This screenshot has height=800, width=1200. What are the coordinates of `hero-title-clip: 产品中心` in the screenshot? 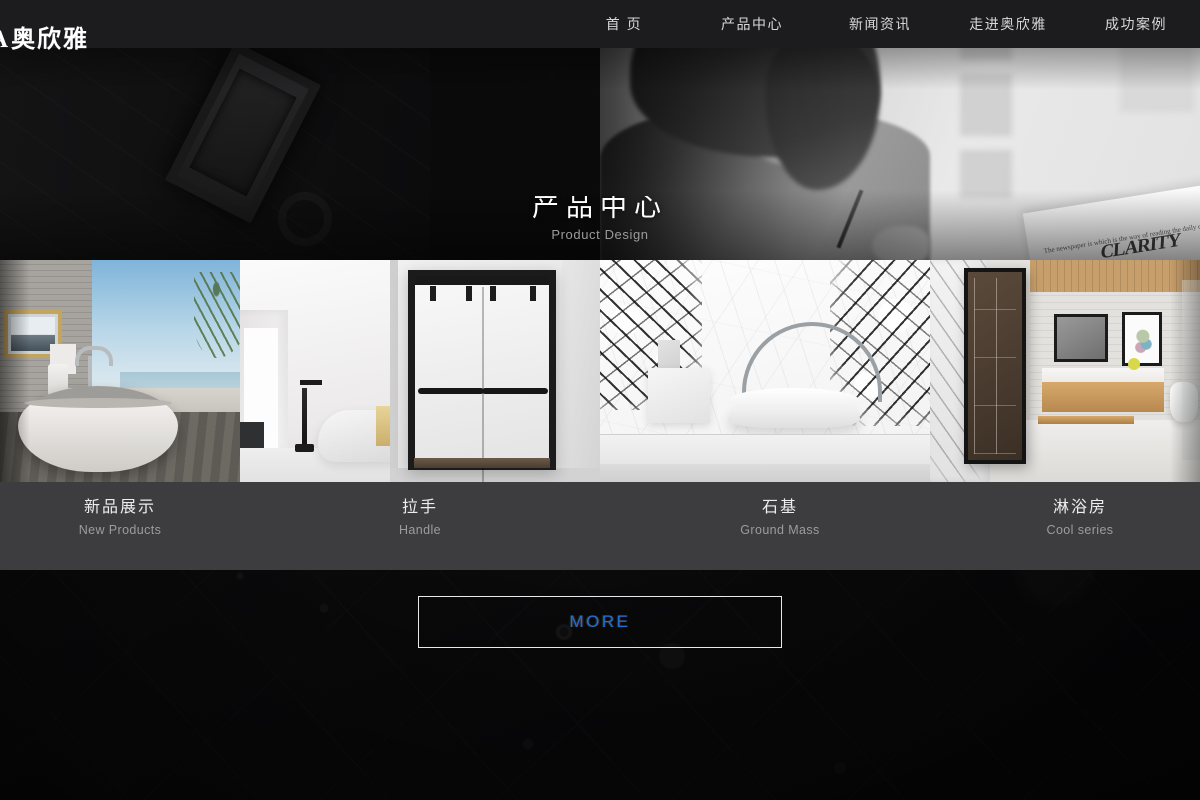 It's located at (600, 209).